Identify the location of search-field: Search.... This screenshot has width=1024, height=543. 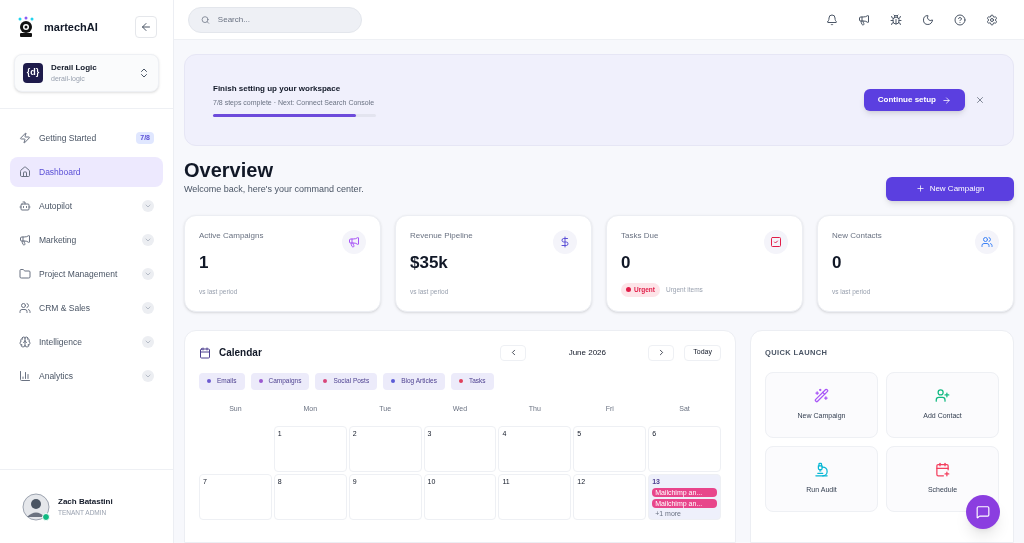
(275, 19).